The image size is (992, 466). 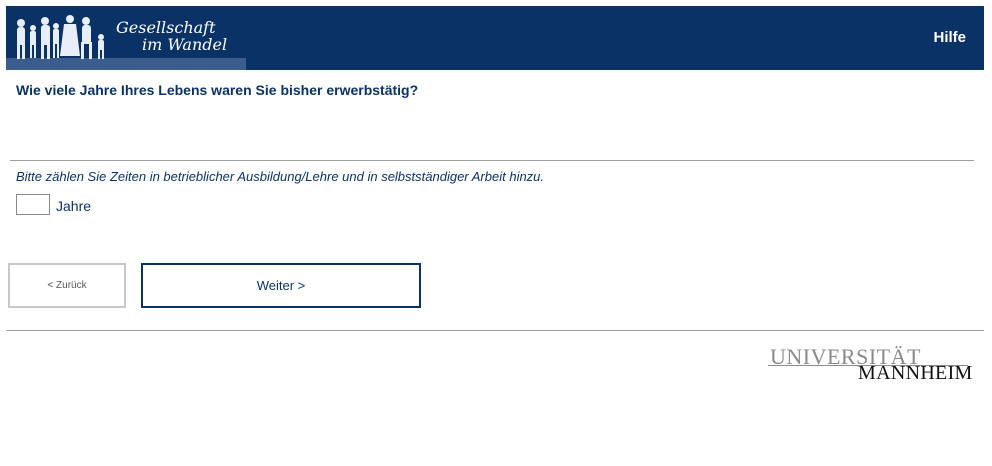 What do you see at coordinates (495, 38) in the screenshot?
I see `header-bar: Gesellschaft im Wandel Hilfe` at bounding box center [495, 38].